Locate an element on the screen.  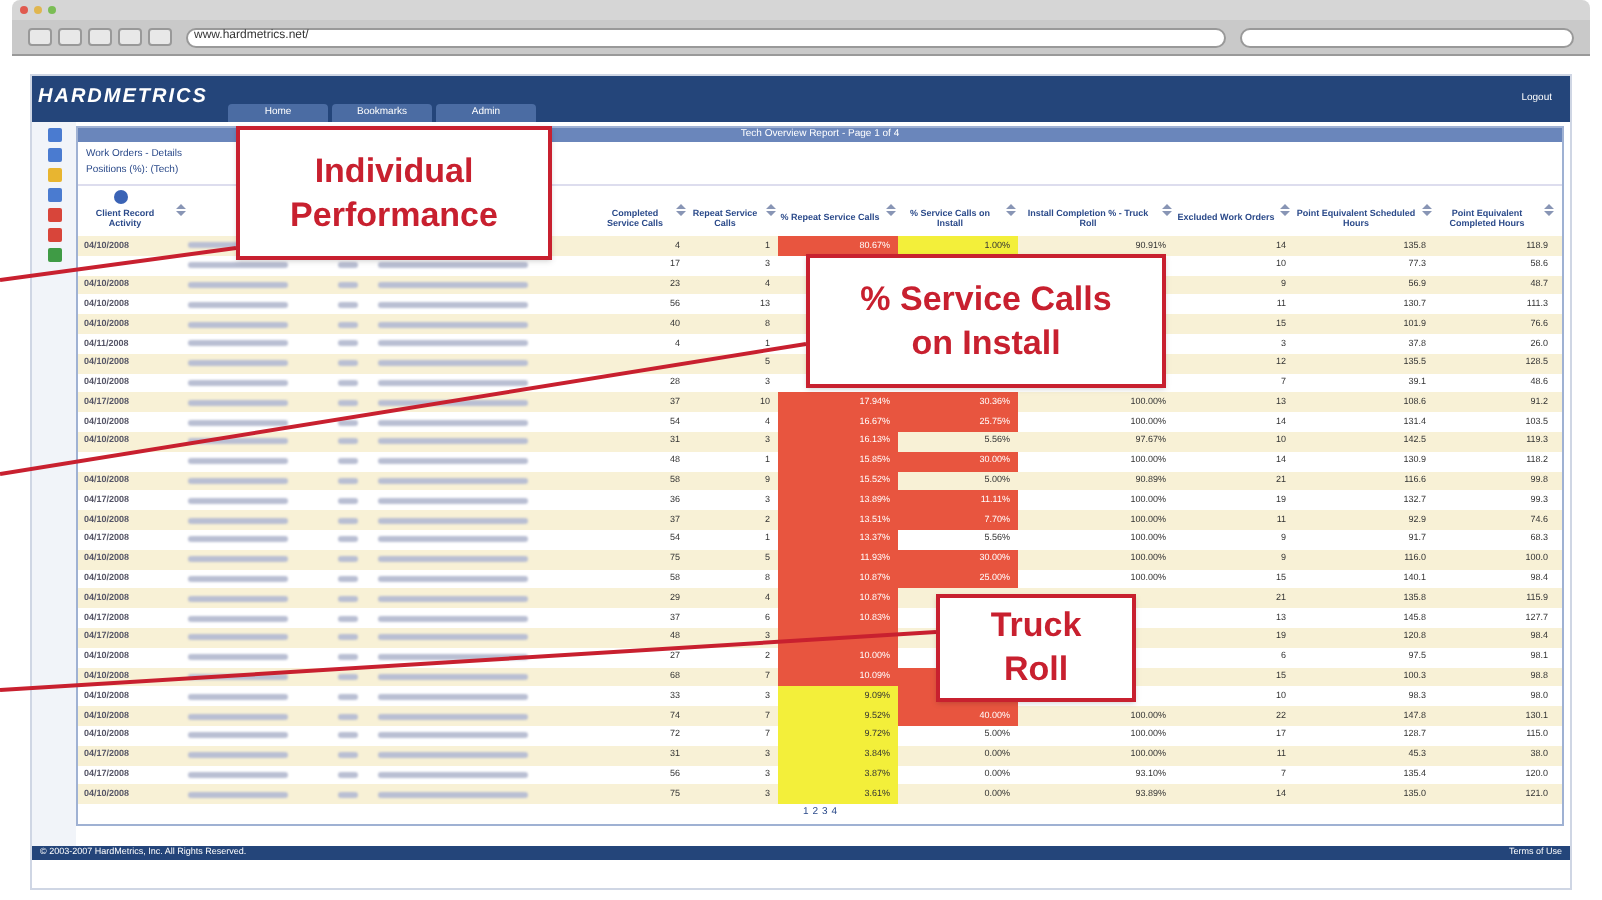
callout: % Service Calls on Install is located at coordinates (986, 321).